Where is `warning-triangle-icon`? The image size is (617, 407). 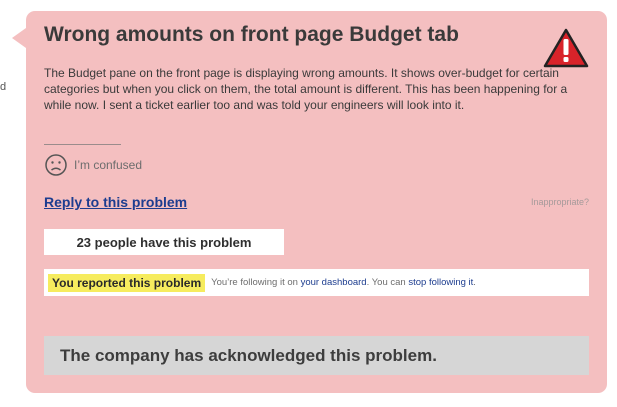 warning-triangle-icon is located at coordinates (566, 48).